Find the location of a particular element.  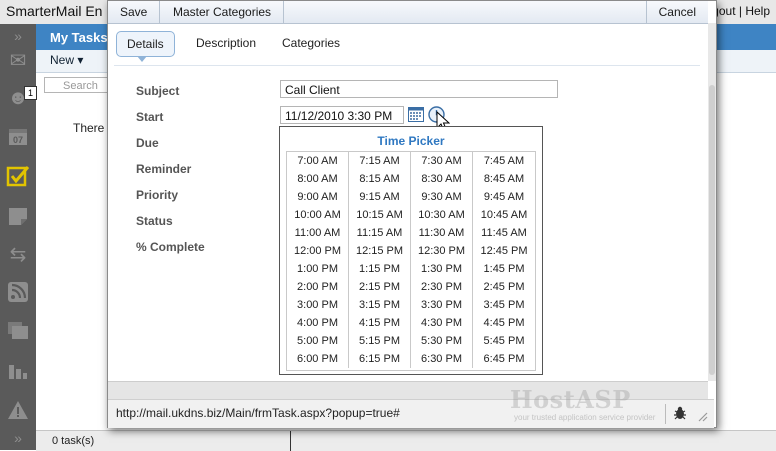

time-option: 3:00 PM is located at coordinates (318, 305).